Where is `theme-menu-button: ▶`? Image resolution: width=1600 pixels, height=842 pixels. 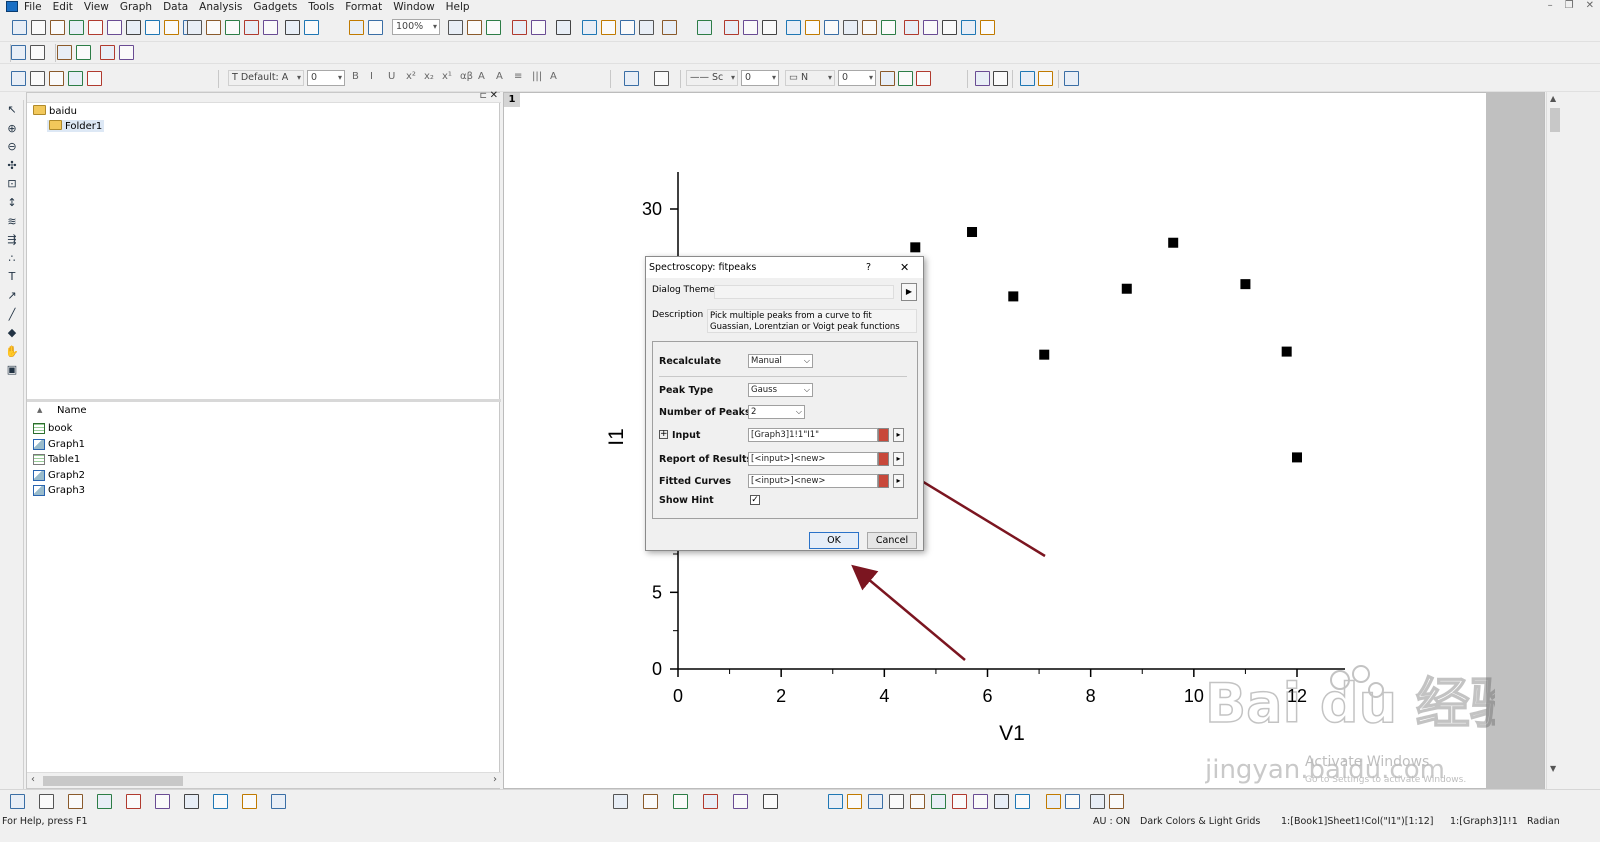
theme-menu-button: ▶ is located at coordinates (909, 292).